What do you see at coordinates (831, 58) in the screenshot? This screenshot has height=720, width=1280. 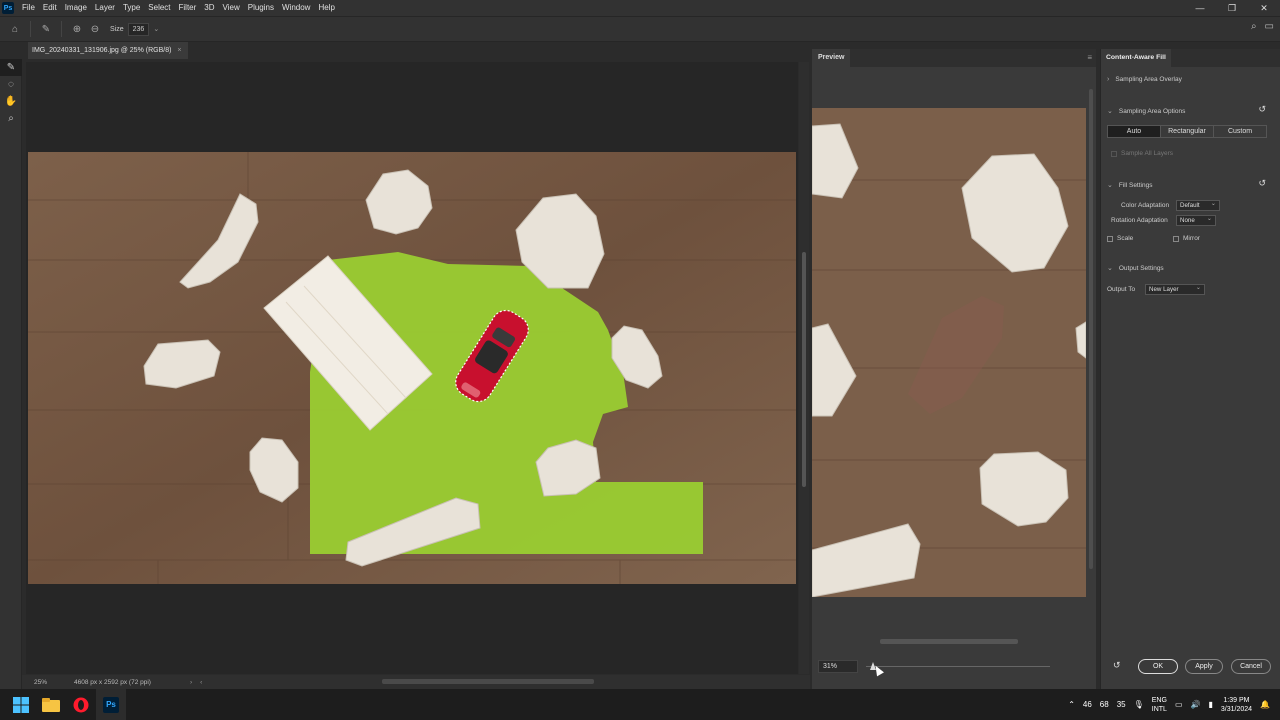 I see `preview-title: Preview` at bounding box center [831, 58].